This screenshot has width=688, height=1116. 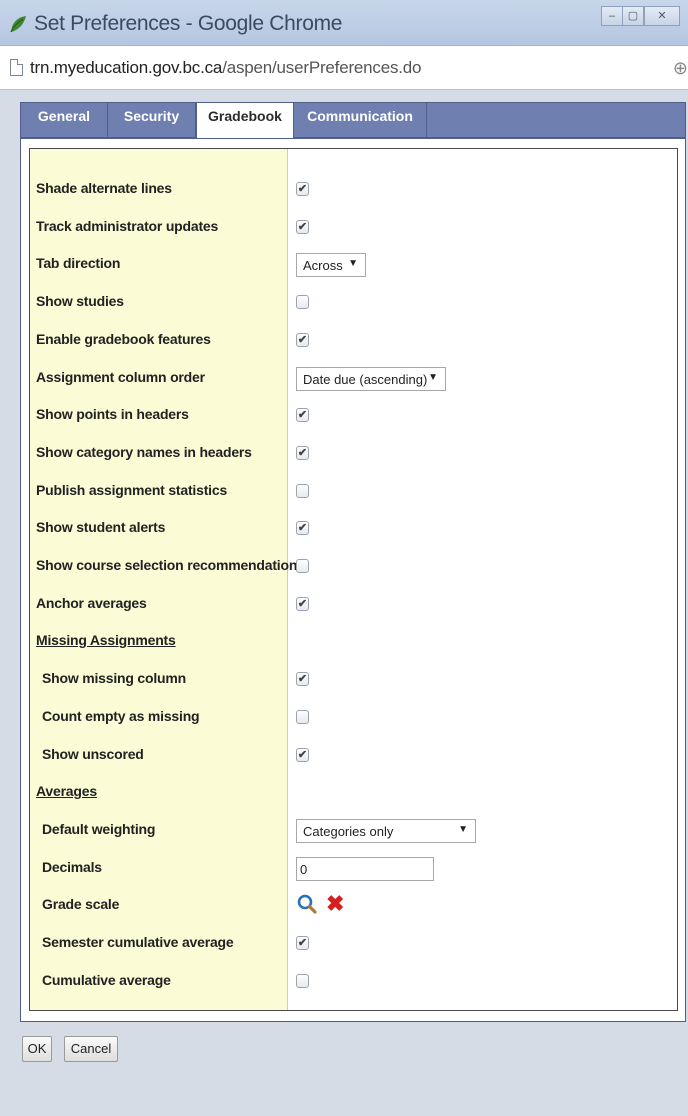 What do you see at coordinates (307, 904) in the screenshot?
I see `search-icon` at bounding box center [307, 904].